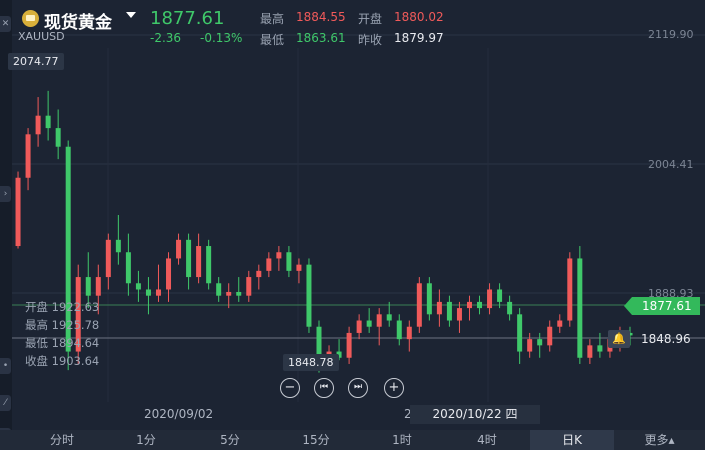 The image size is (705, 450). I want to click on high-value: 1884.55, so click(321, 17).